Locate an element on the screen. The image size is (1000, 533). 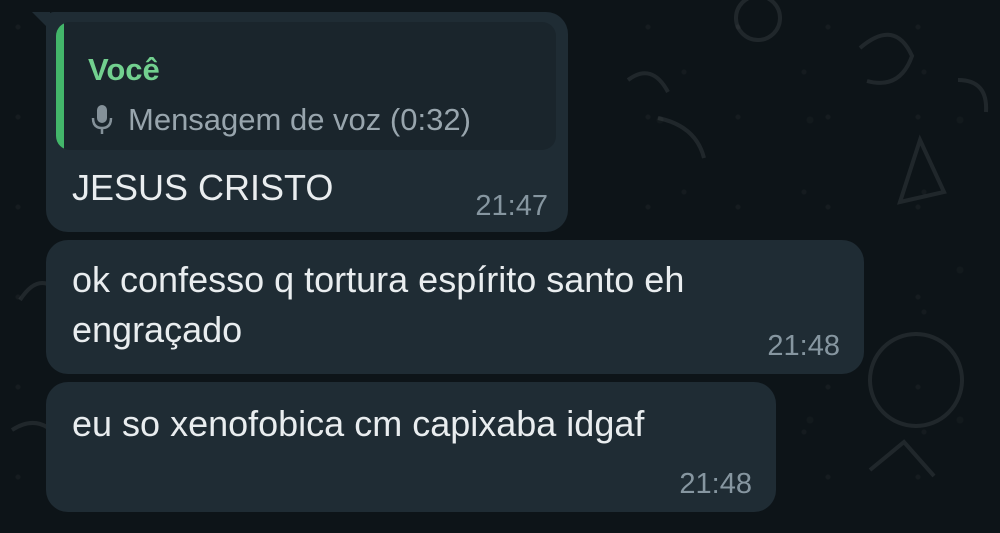
message-text: eu so xenofobica cm capixaba idgaf is located at coordinates (358, 423).